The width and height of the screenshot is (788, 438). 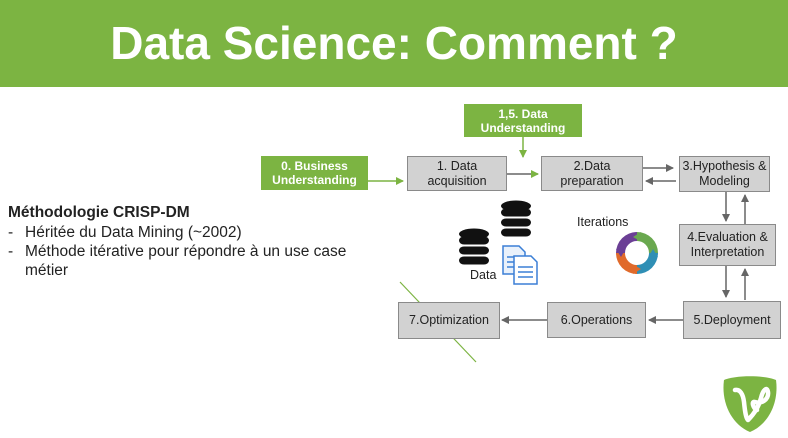 What do you see at coordinates (457, 173) in the screenshot?
I see `step-data-acquisition: 1. Data acquisition` at bounding box center [457, 173].